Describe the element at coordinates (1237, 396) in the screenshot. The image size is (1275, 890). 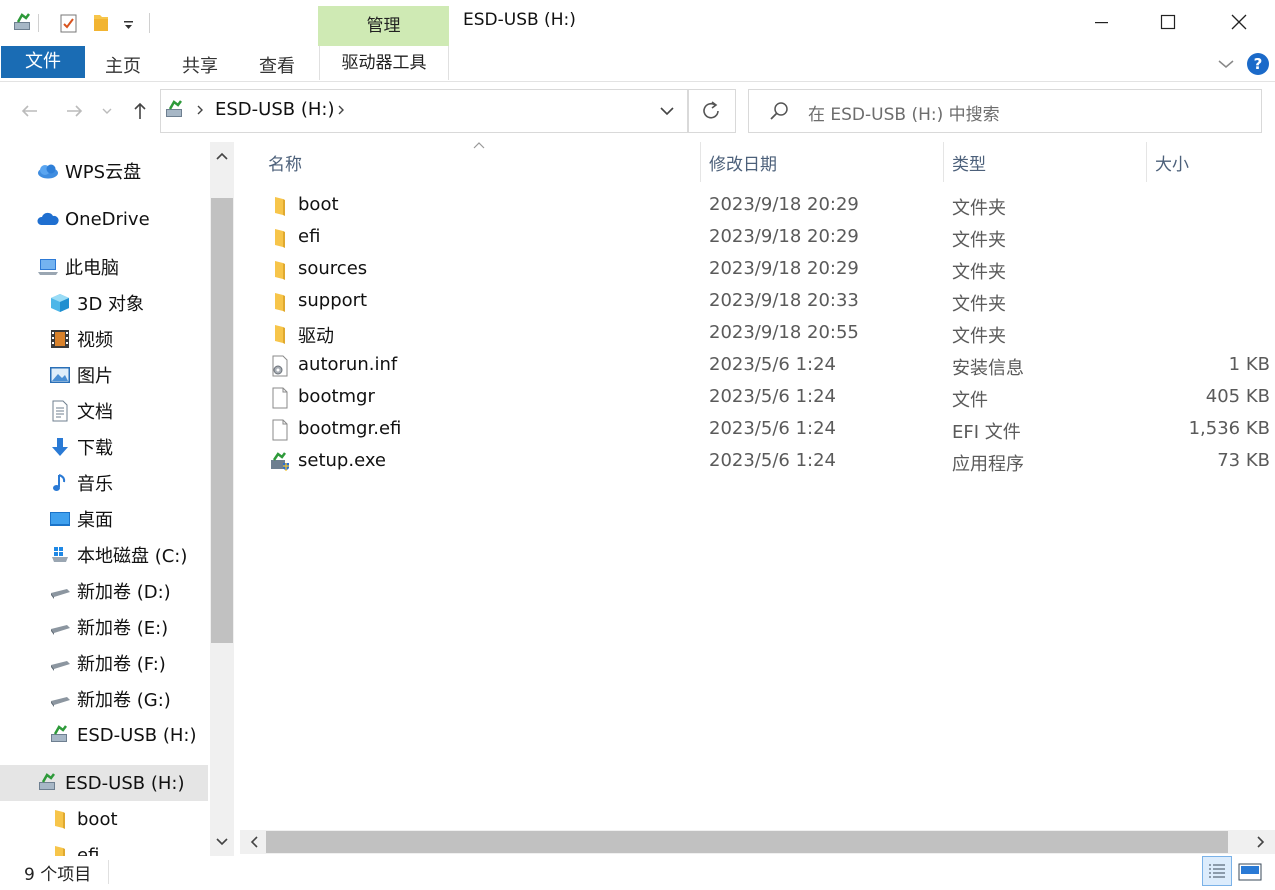
I see `file-size: 405 KB` at that location.